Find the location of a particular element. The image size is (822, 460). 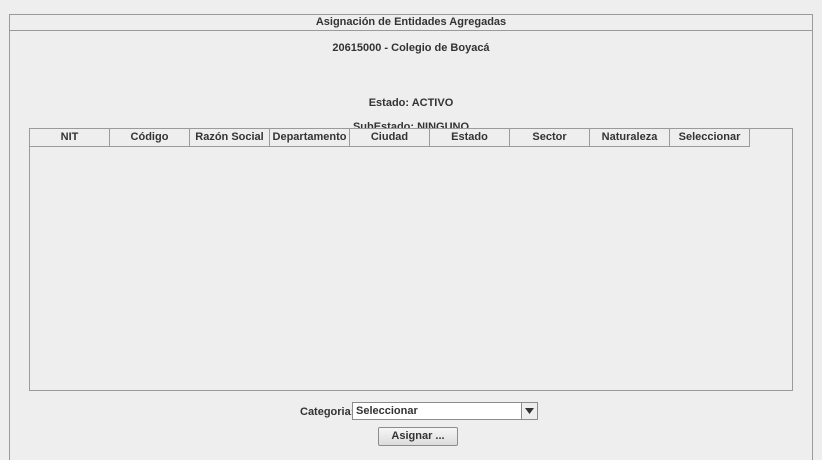

column-header-departamento: Departamento is located at coordinates (310, 138).